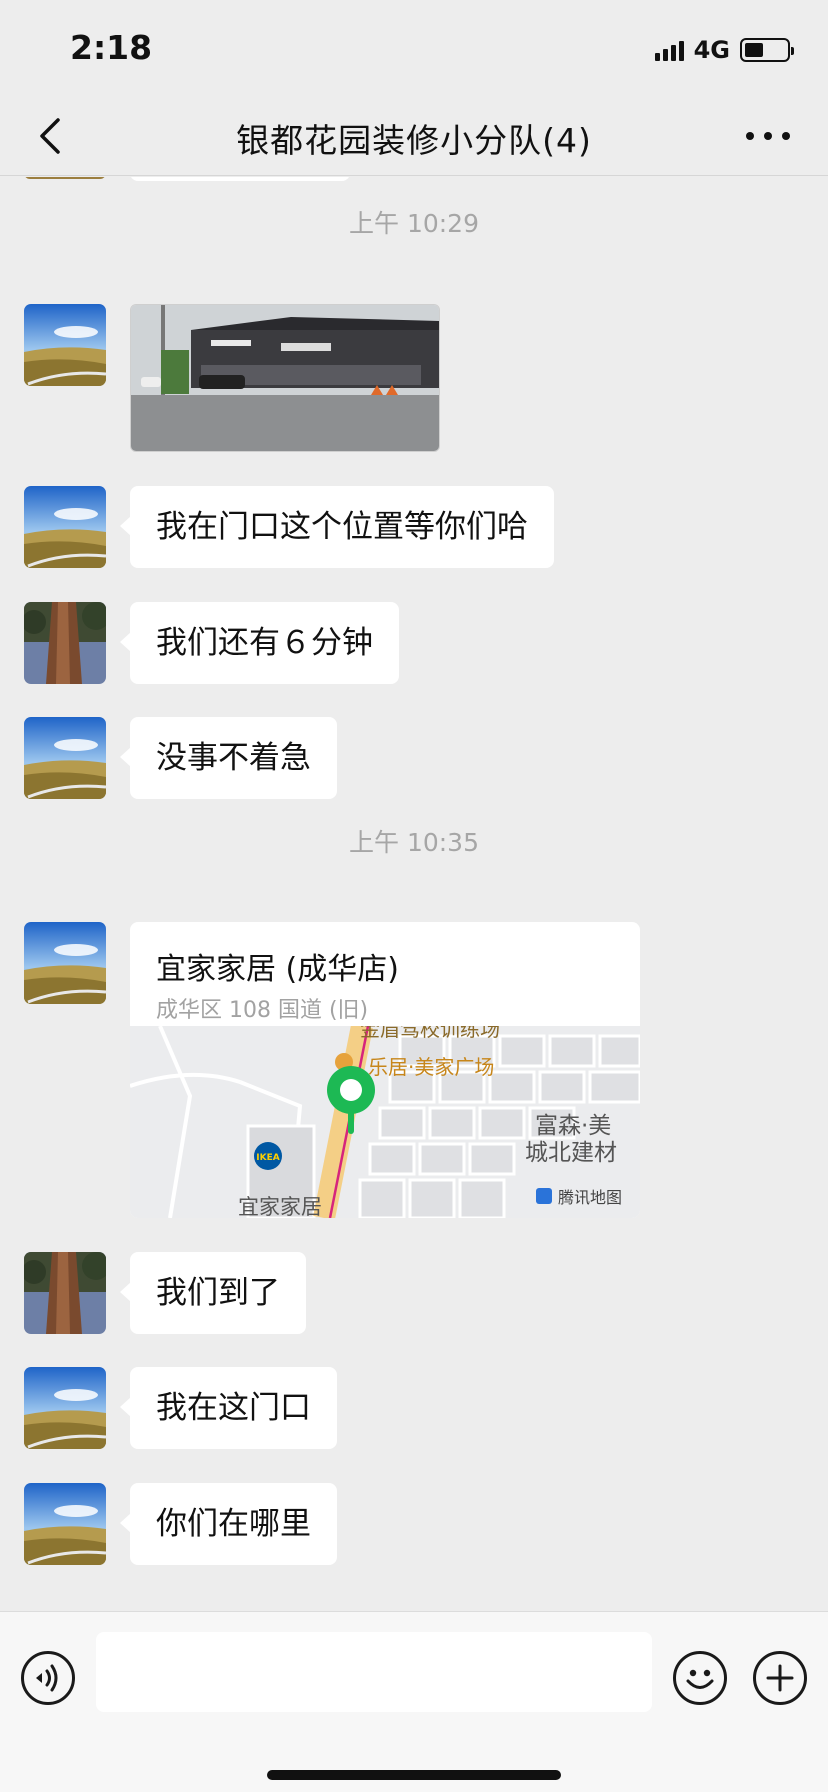 The height and width of the screenshot is (1792, 828). I want to click on ikea-badge: IKEA, so click(267, 1158).